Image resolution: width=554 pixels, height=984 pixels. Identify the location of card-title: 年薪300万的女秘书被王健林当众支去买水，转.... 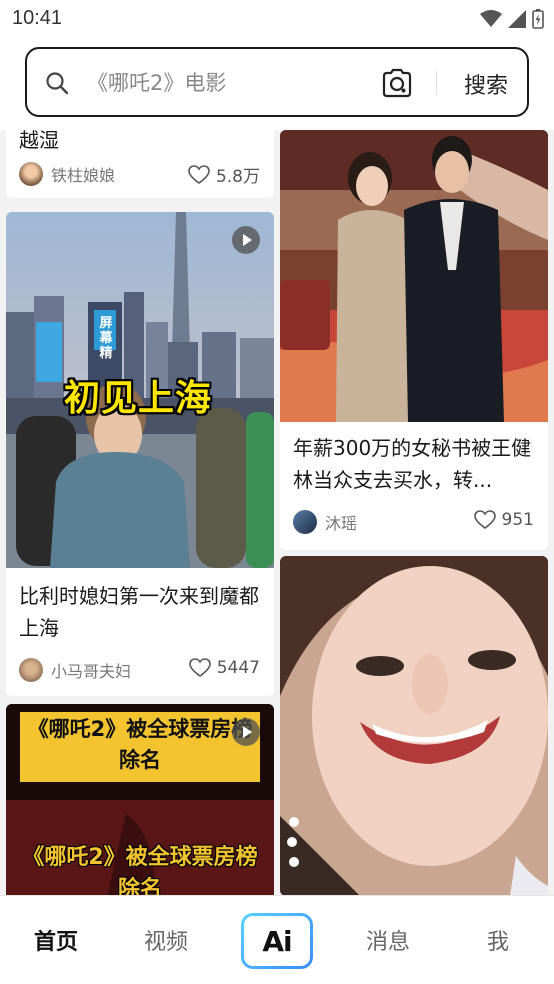
(412, 464).